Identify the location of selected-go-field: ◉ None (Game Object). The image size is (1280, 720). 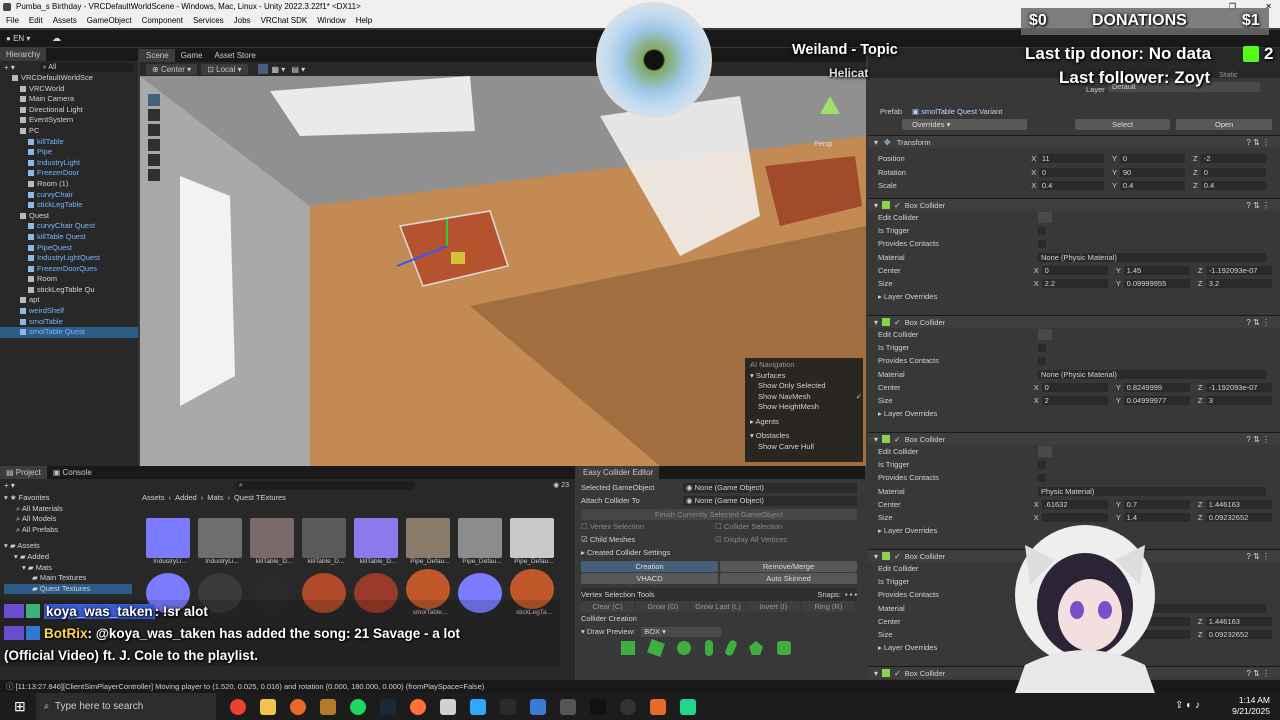
(770, 487).